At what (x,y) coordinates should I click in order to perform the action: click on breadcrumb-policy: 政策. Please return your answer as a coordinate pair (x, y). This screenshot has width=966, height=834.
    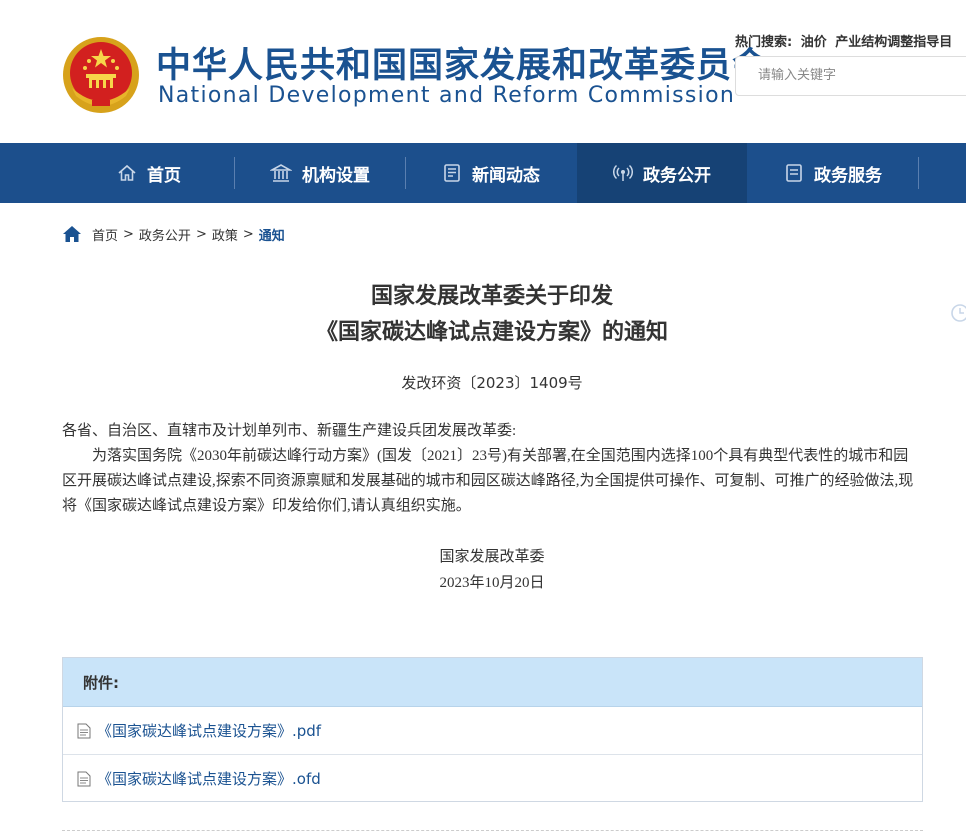
    Looking at the image, I should click on (225, 234).